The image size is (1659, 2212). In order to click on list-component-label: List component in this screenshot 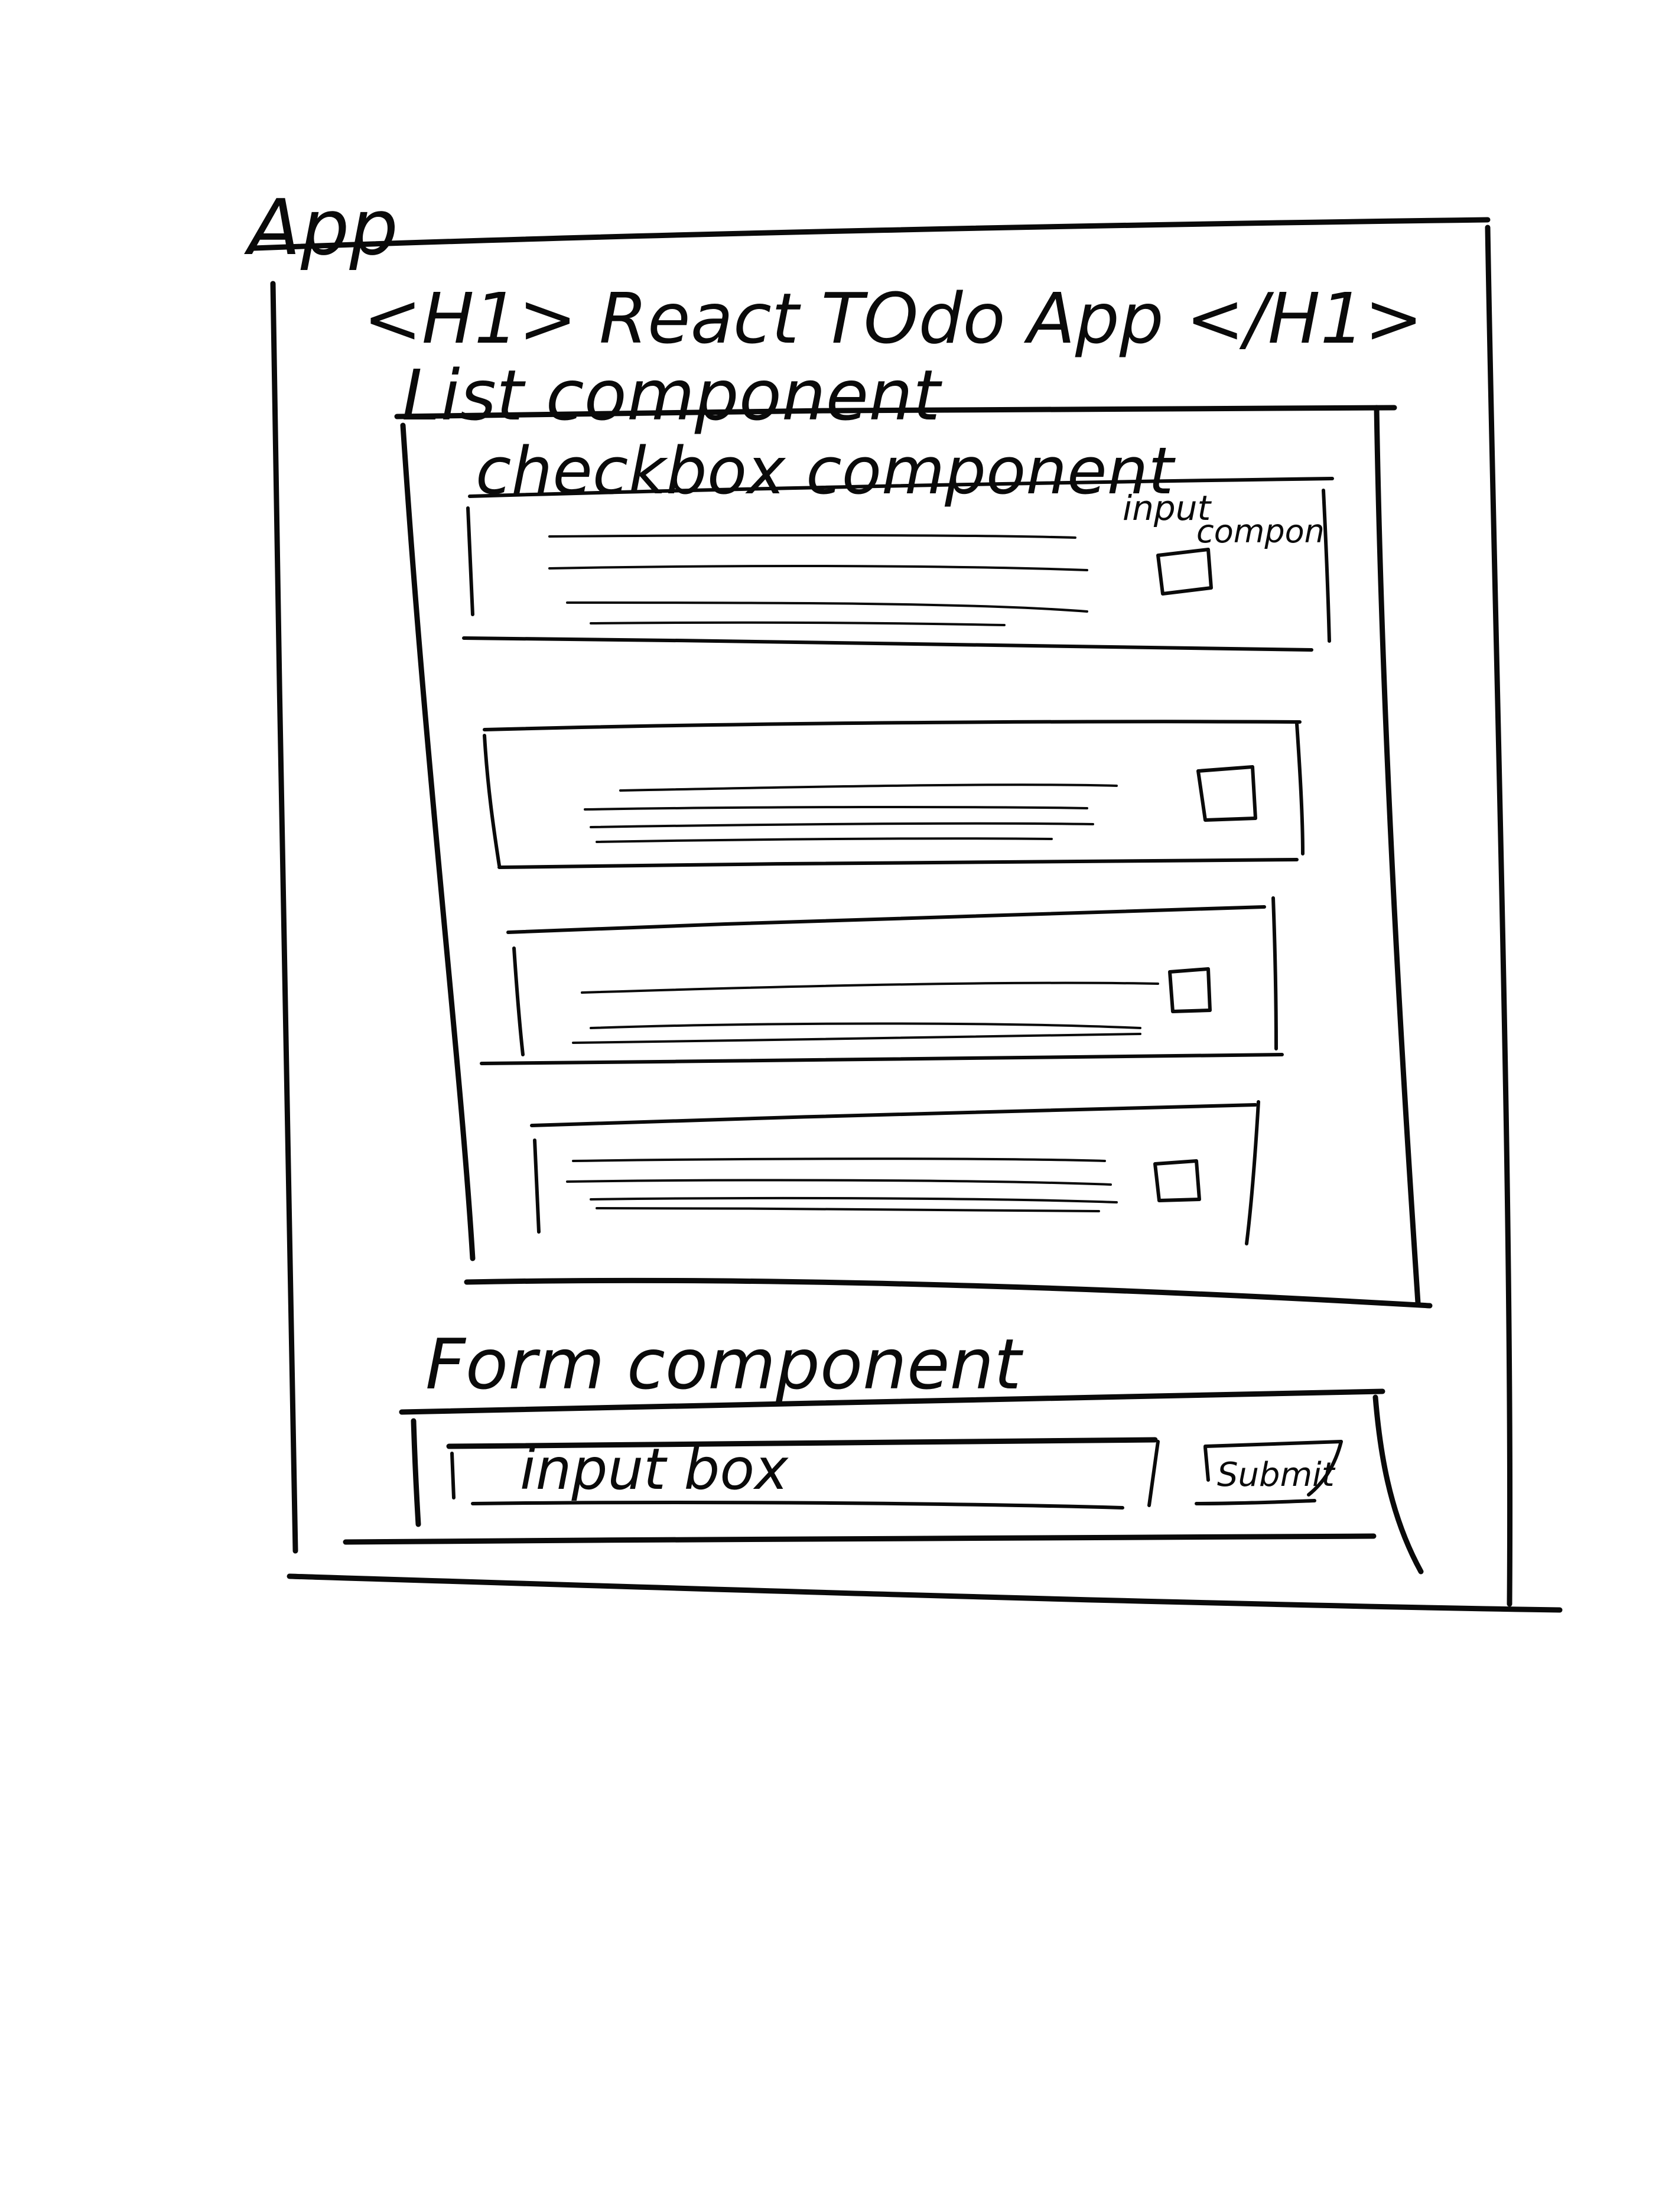, I will do `click(672, 395)`.